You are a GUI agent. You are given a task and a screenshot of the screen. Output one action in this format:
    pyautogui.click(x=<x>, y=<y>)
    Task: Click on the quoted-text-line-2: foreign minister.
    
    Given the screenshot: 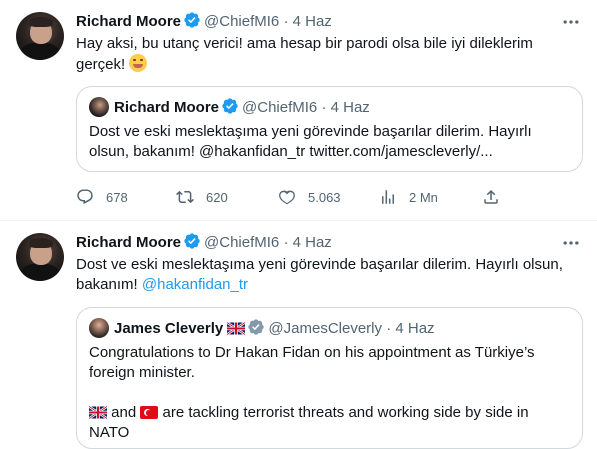 What is the action you would take?
    pyautogui.click(x=142, y=372)
    